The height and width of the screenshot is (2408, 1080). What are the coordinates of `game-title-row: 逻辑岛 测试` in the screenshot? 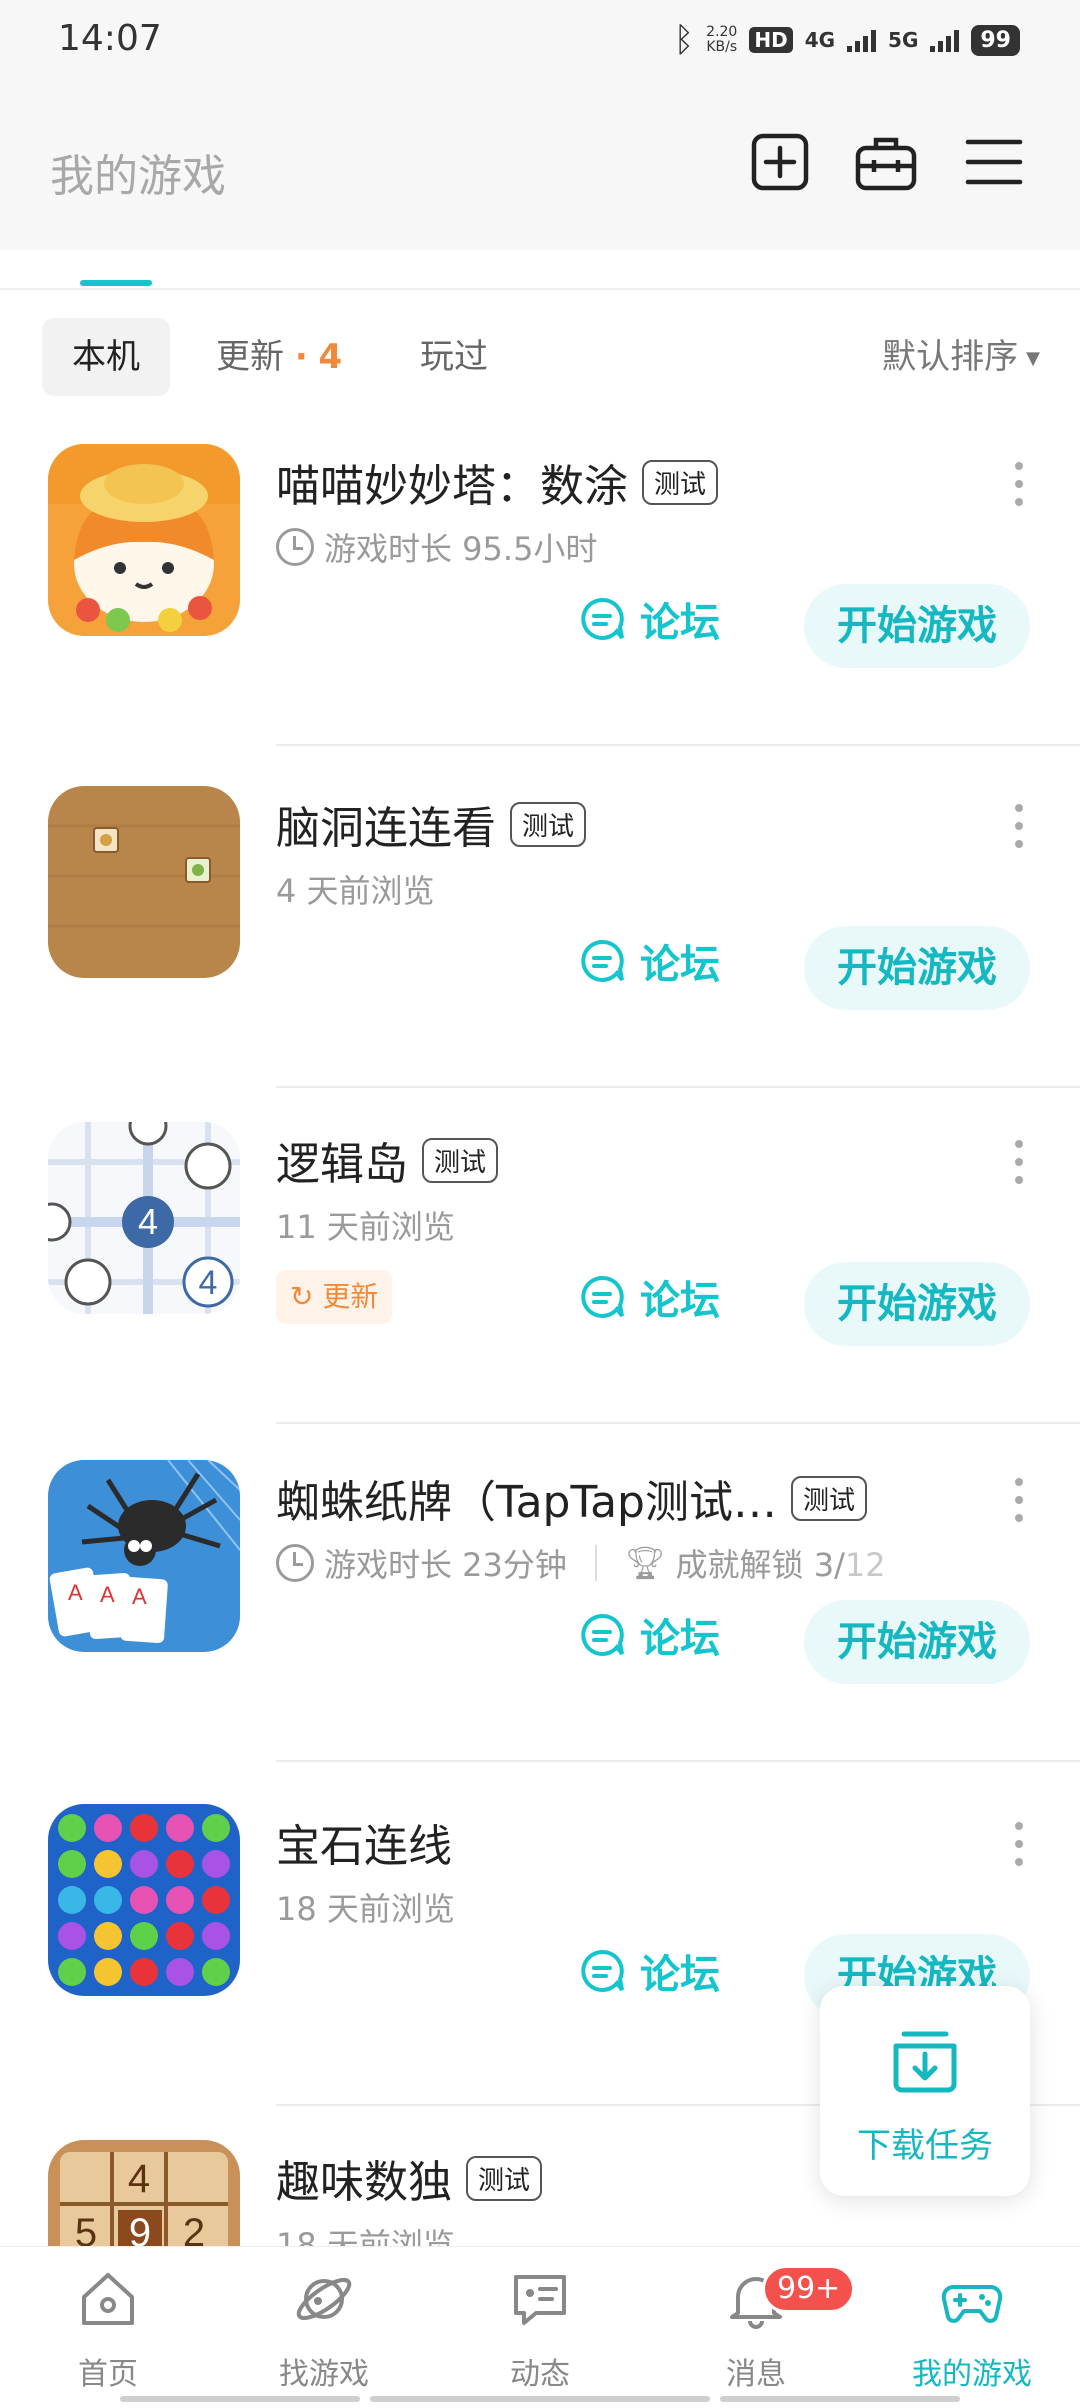 It's located at (387, 1160).